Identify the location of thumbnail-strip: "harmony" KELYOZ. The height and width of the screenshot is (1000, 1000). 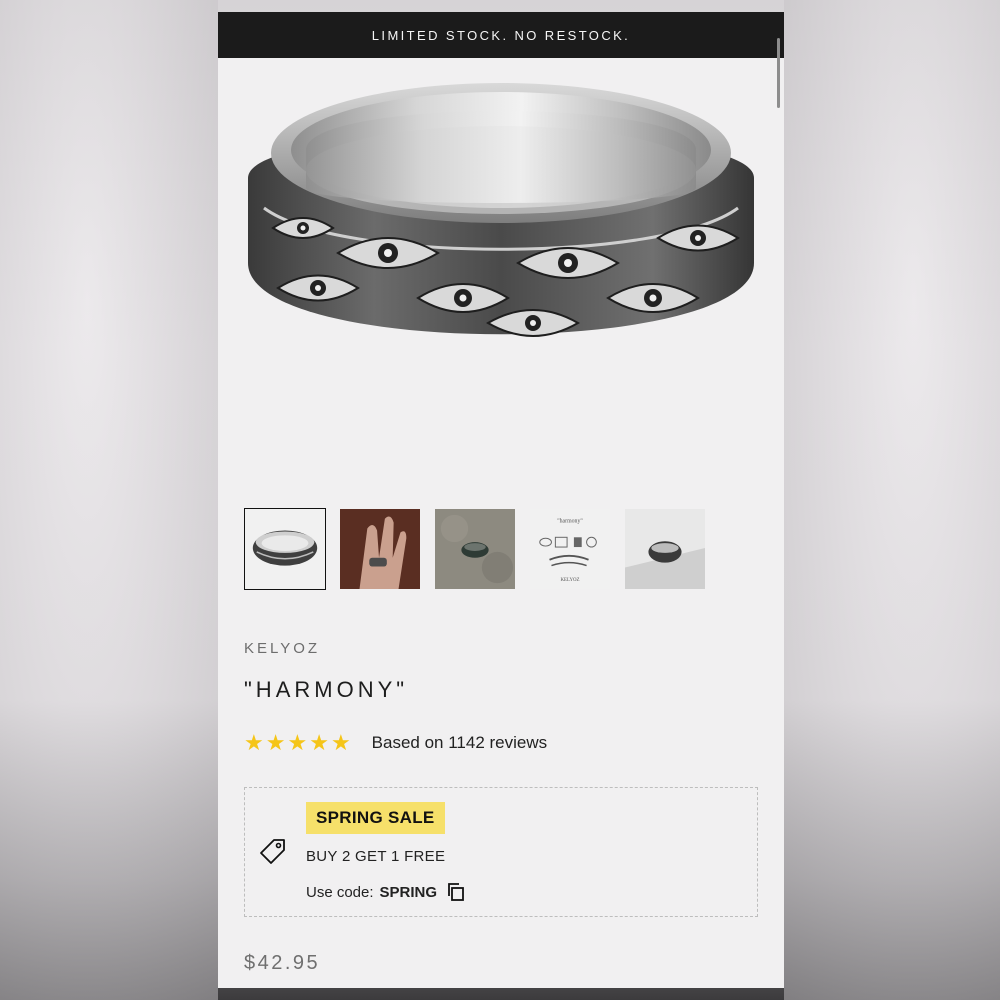
(475, 549).